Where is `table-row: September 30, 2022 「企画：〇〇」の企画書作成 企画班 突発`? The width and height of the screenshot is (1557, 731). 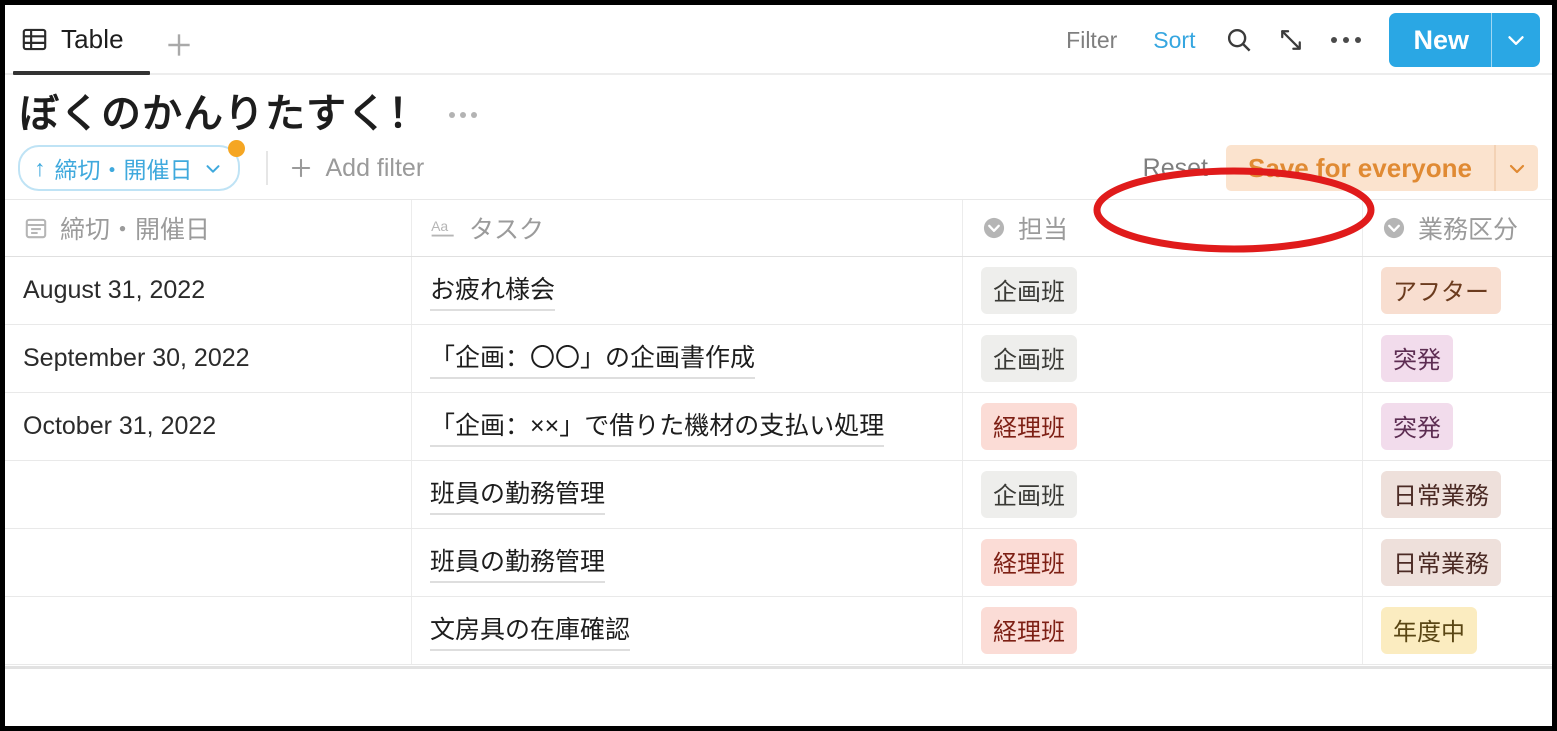
table-row: September 30, 2022 「企画：〇〇」の企画書作成 企画班 突発 is located at coordinates (778, 359).